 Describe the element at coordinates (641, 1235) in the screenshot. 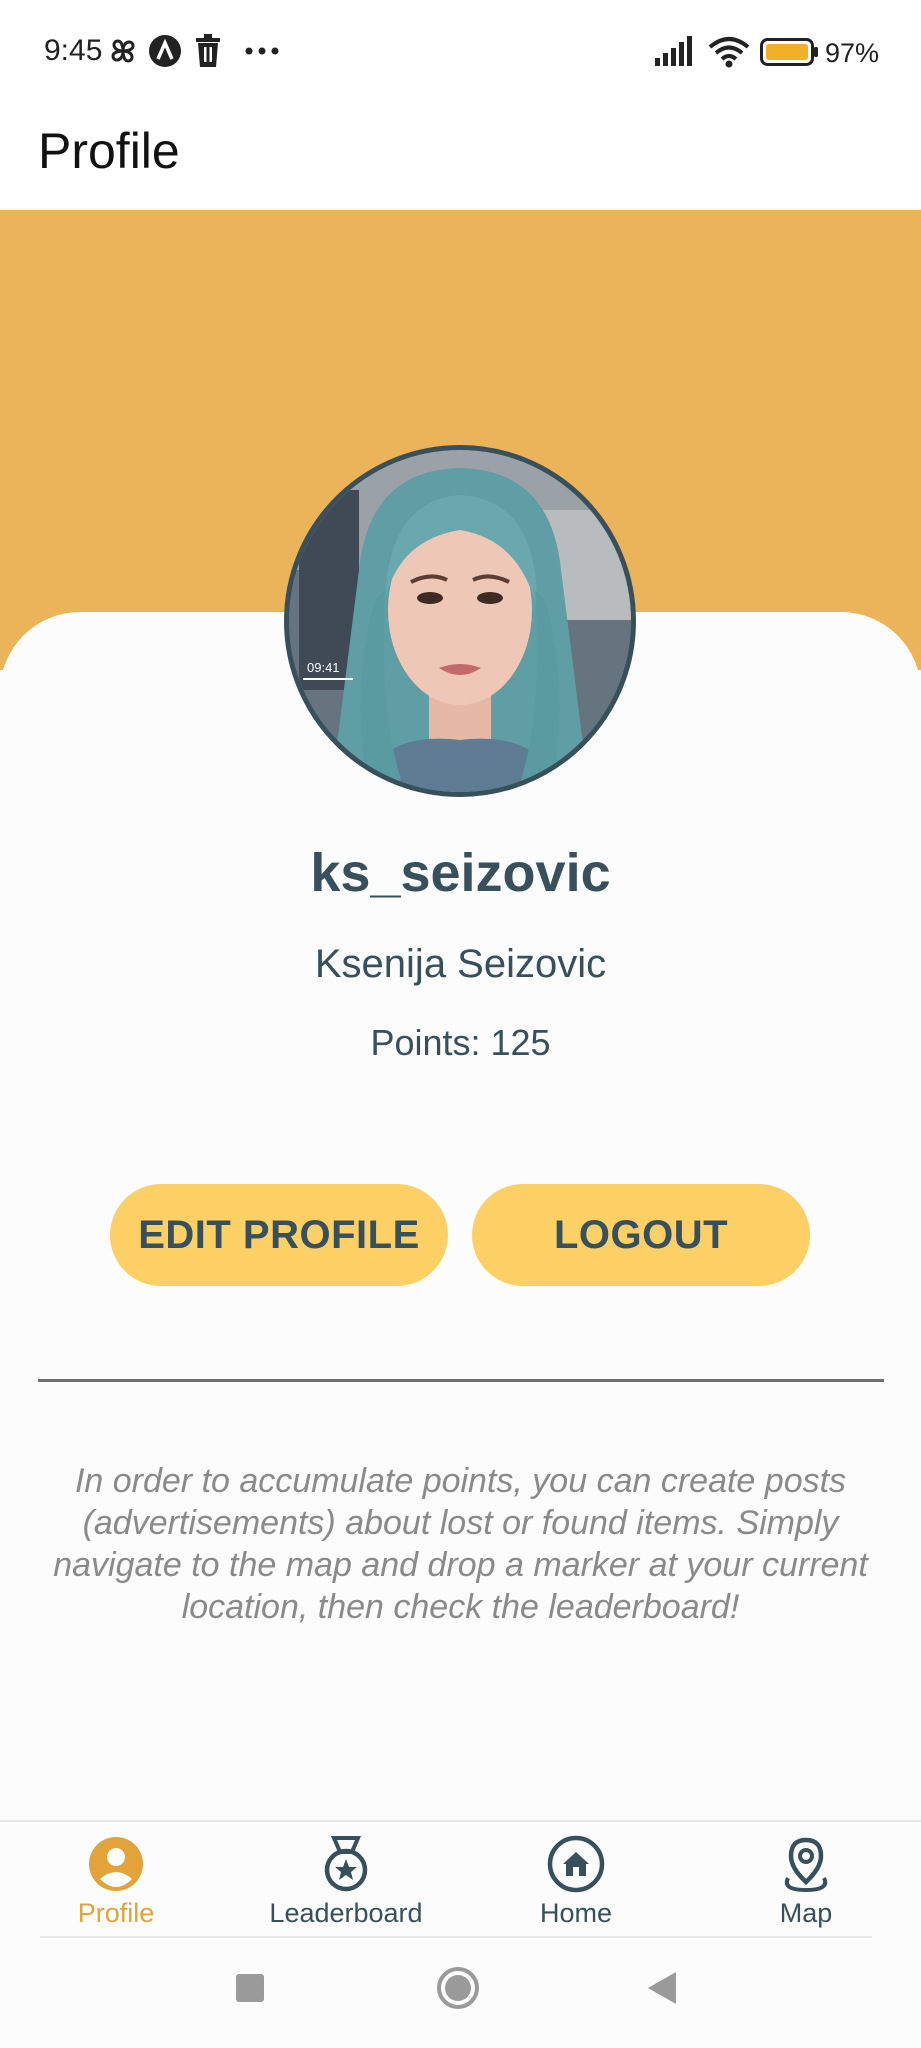

I see `logout-button: LOGOUT` at that location.